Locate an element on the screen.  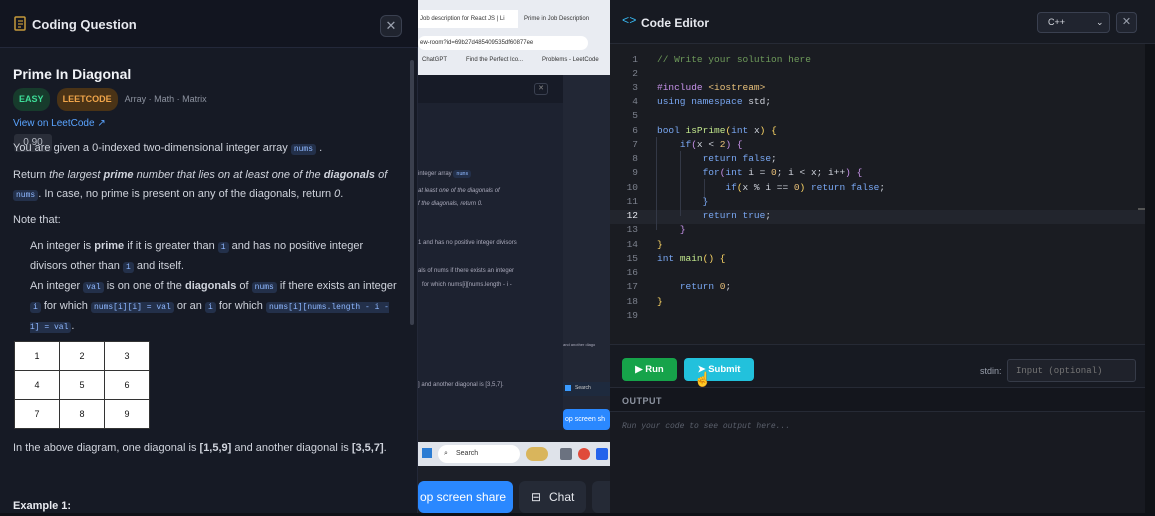
shared-small-share-button: op screen sh is located at coordinates (586, 419).